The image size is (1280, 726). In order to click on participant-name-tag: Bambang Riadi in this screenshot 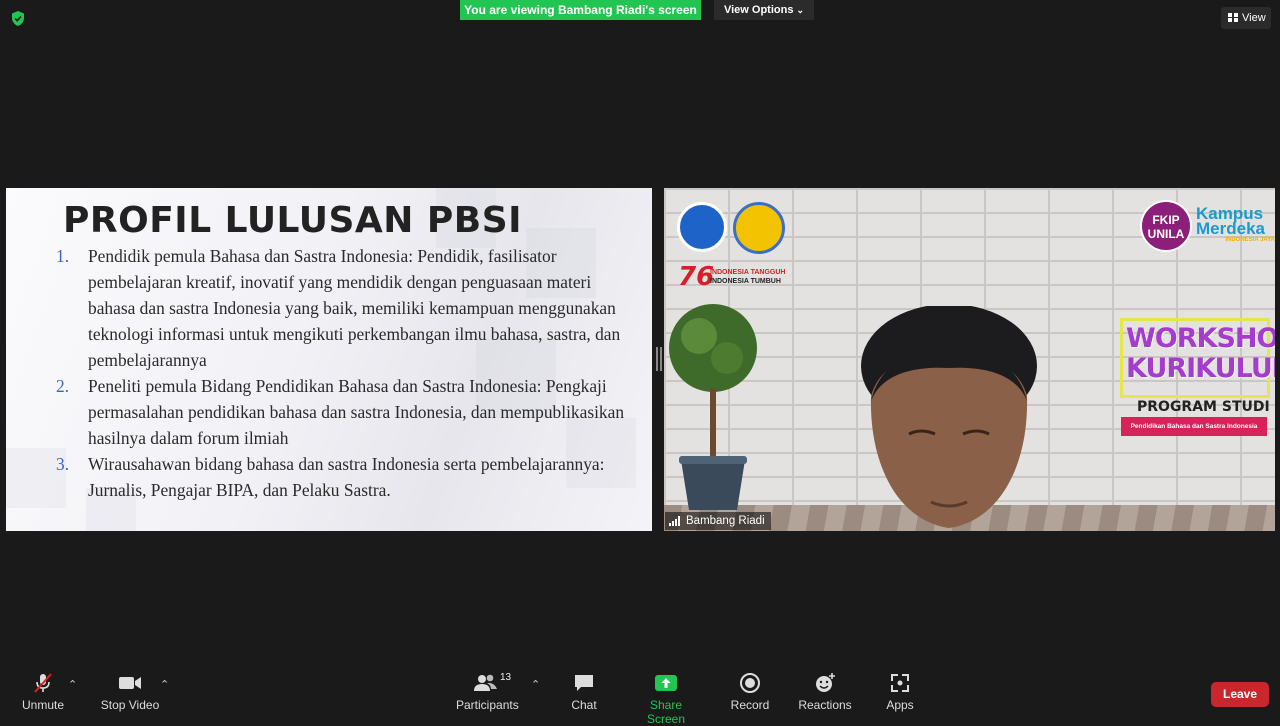, I will do `click(718, 521)`.